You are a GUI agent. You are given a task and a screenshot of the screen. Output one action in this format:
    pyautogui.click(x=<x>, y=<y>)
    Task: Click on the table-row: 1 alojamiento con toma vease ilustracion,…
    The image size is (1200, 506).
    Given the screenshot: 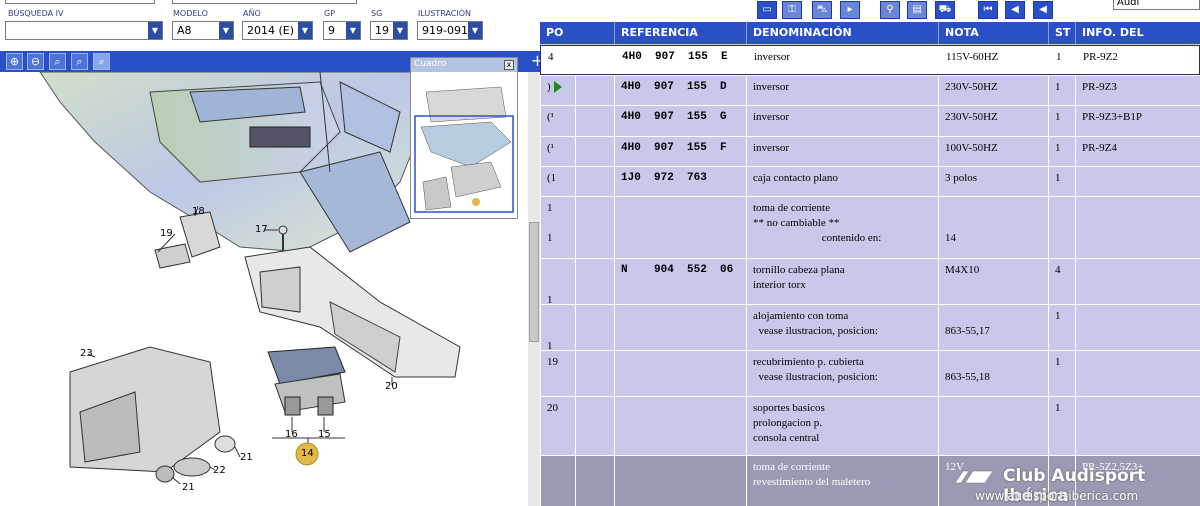 What is the action you would take?
    pyautogui.click(x=870, y=328)
    